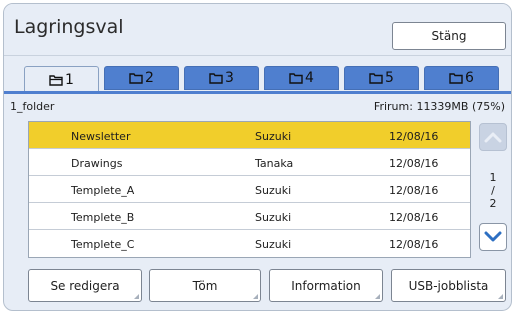 This screenshot has height=314, width=515. What do you see at coordinates (389, 78) in the screenshot?
I see `tab-label: 5` at bounding box center [389, 78].